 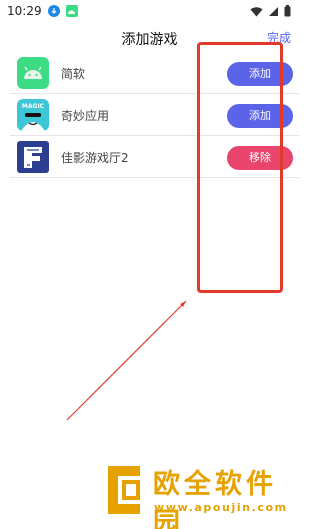 What do you see at coordinates (154, 115) in the screenshot?
I see `list-item: MAGIC 奇妙应用 添加` at bounding box center [154, 115].